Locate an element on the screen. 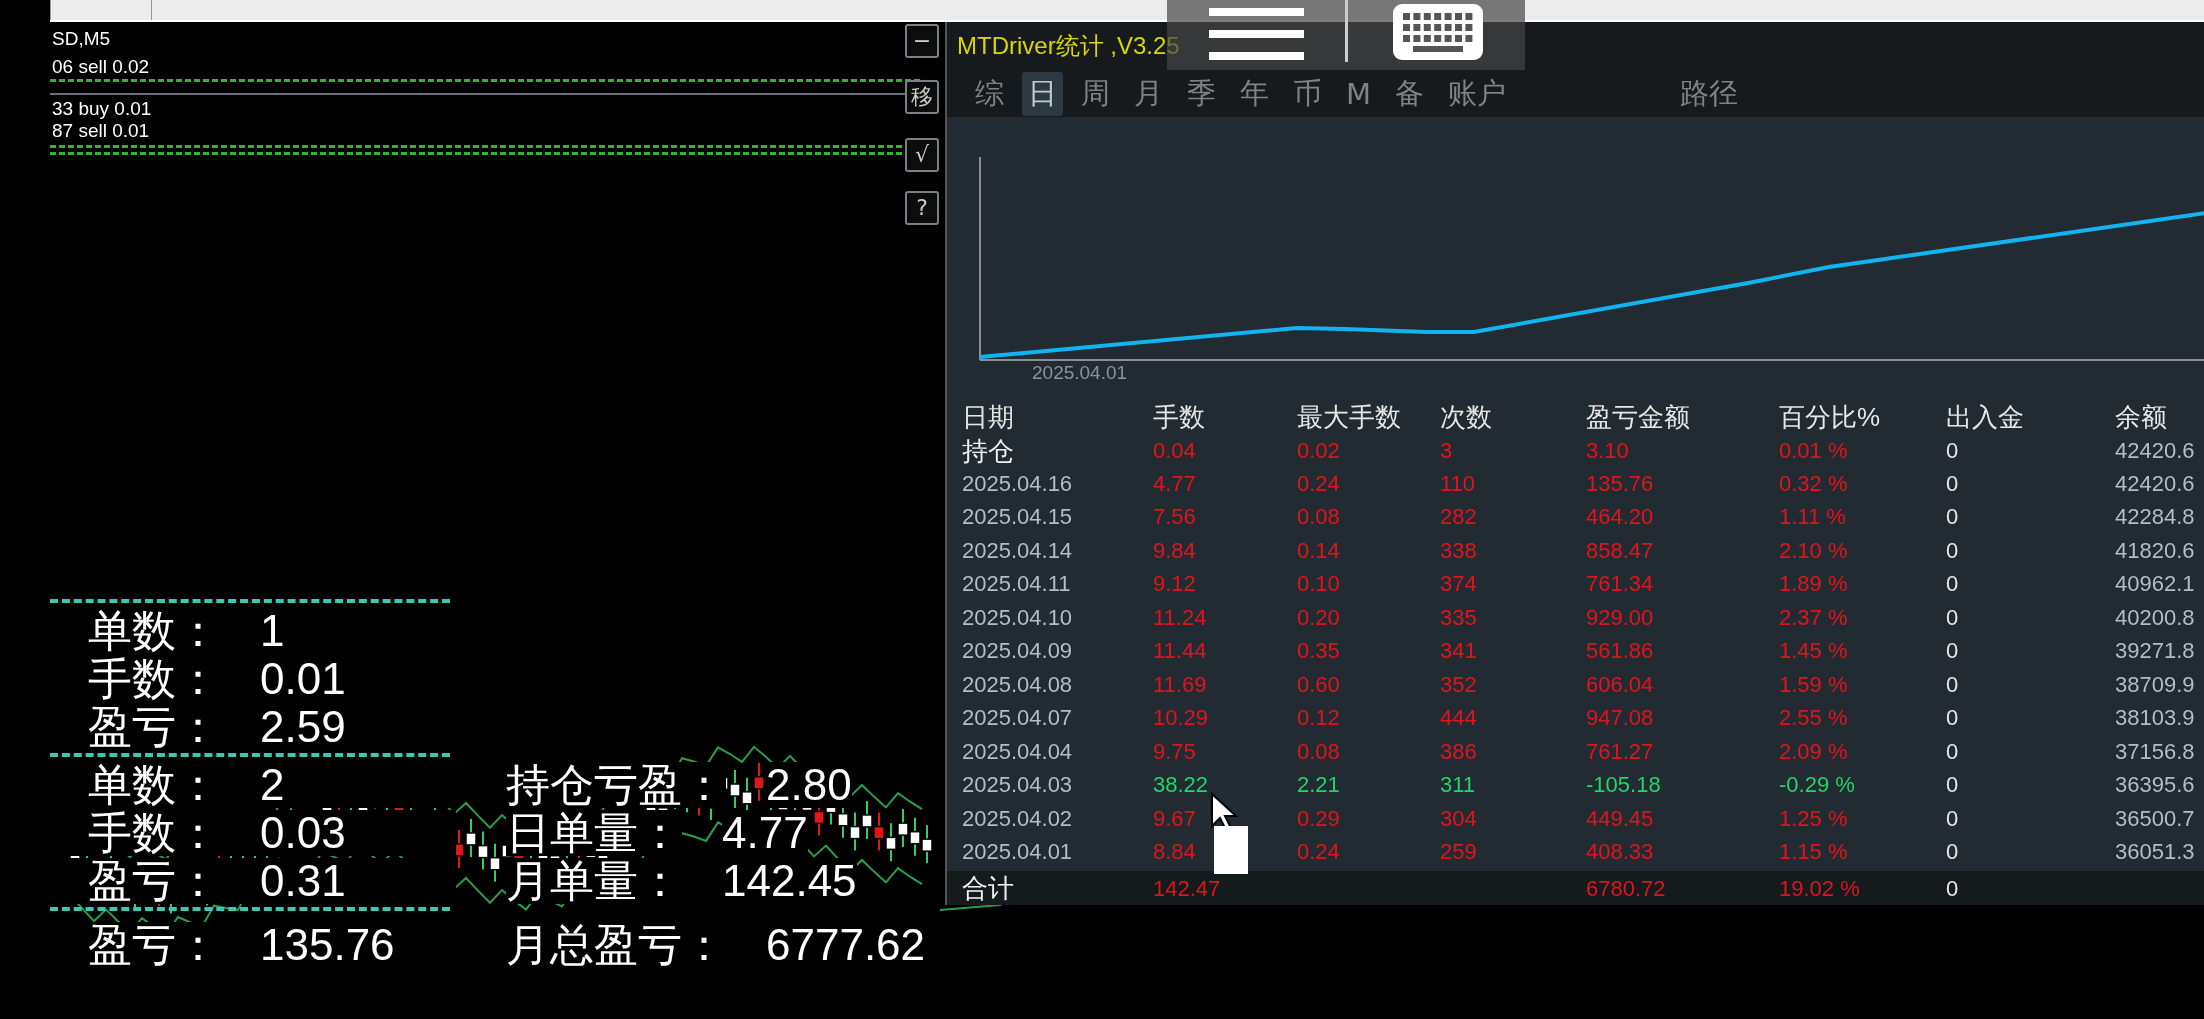 The image size is (2204, 1019). table-cell: 1.11 % is located at coordinates (1812, 517).